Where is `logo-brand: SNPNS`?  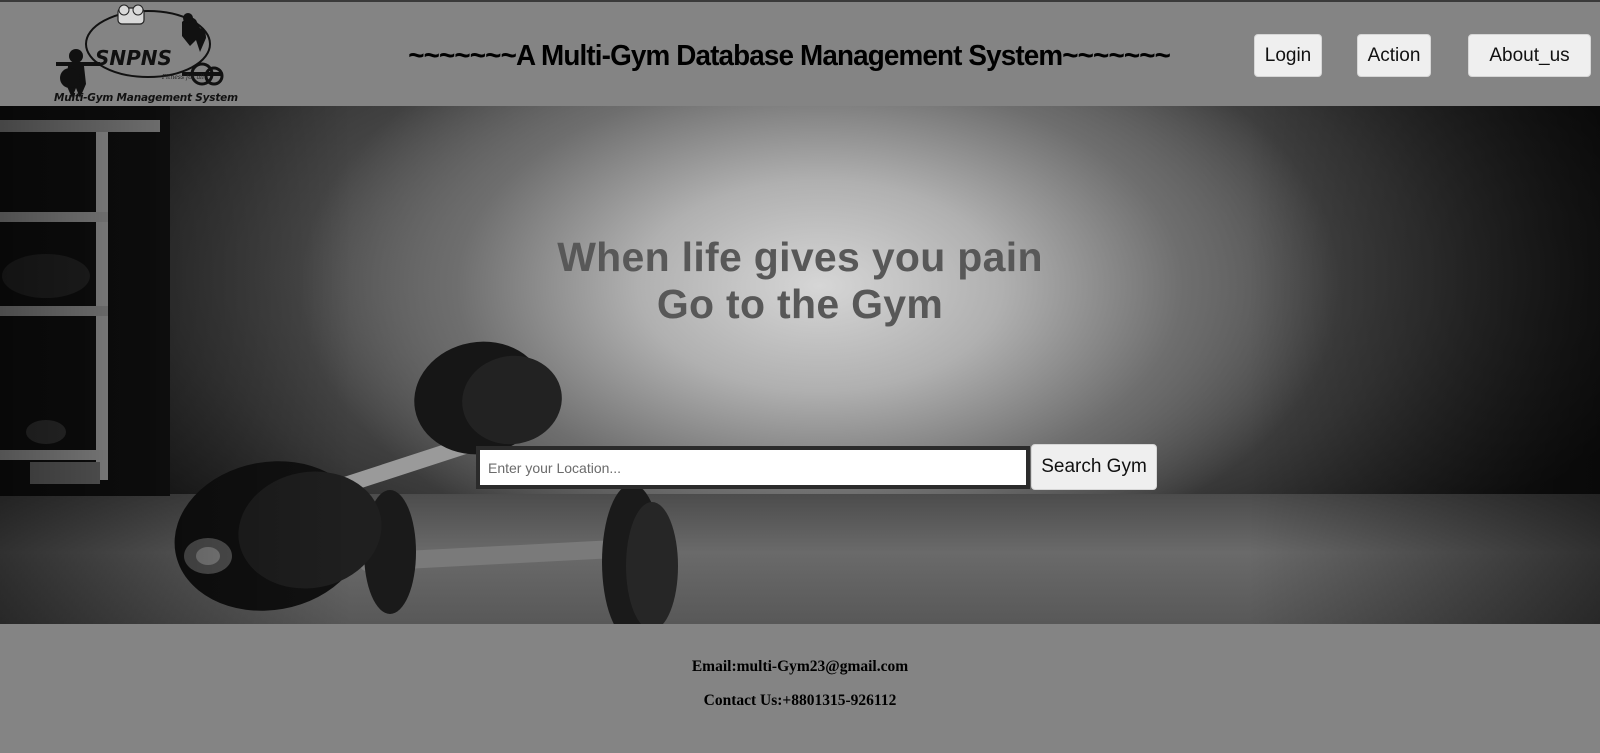 logo-brand: SNPNS is located at coordinates (133, 58).